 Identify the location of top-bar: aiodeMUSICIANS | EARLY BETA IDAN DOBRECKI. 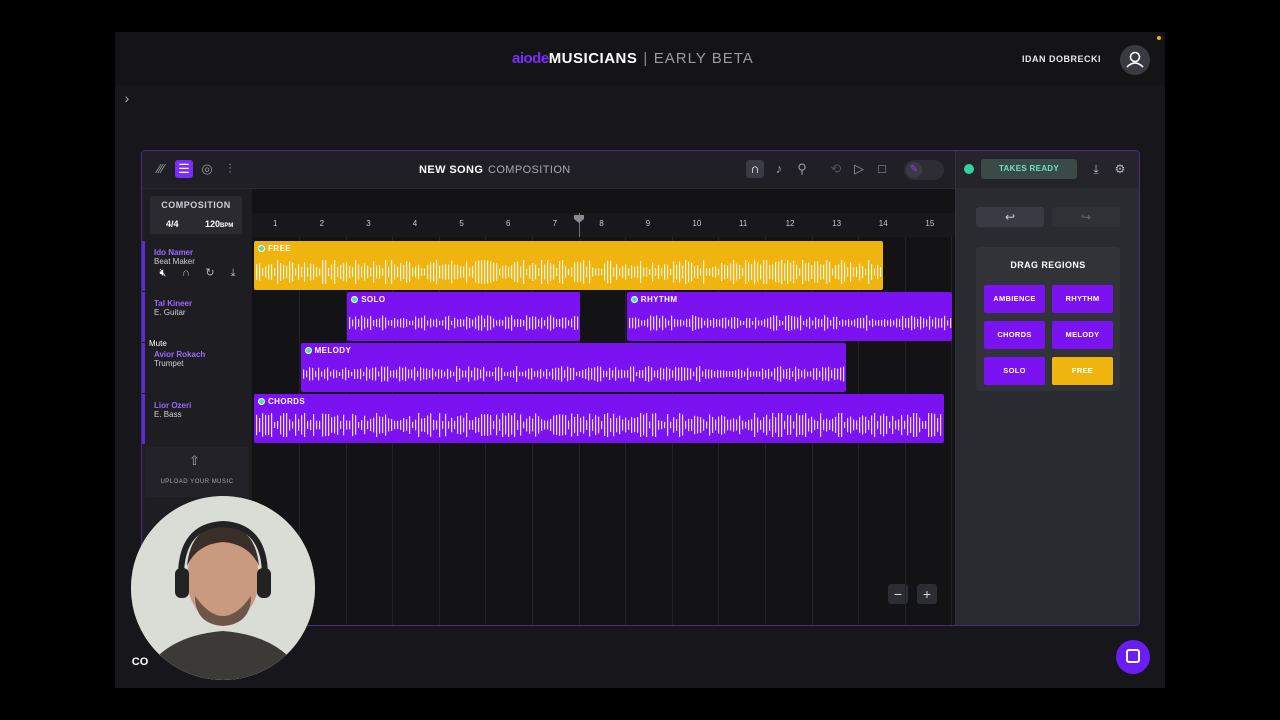
(640, 59).